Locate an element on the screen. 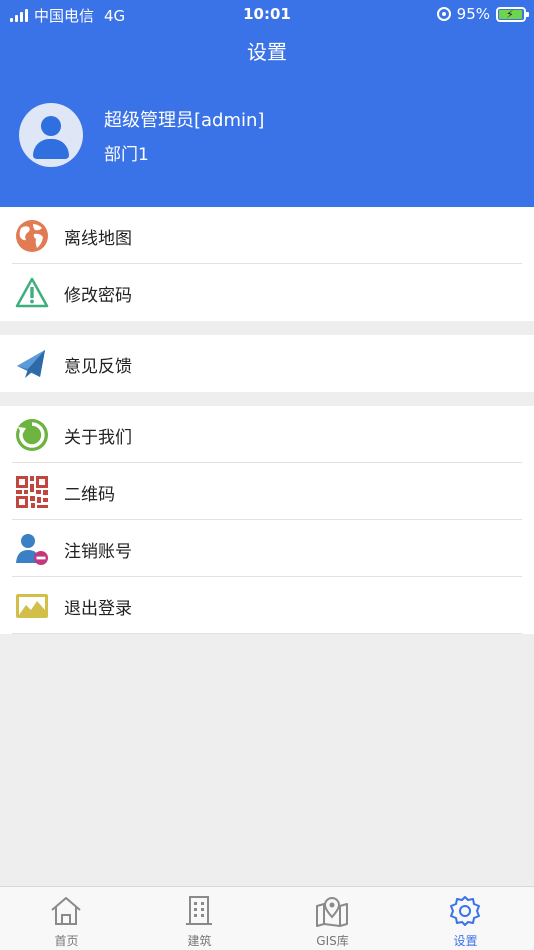  home-icon is located at coordinates (66, 911).